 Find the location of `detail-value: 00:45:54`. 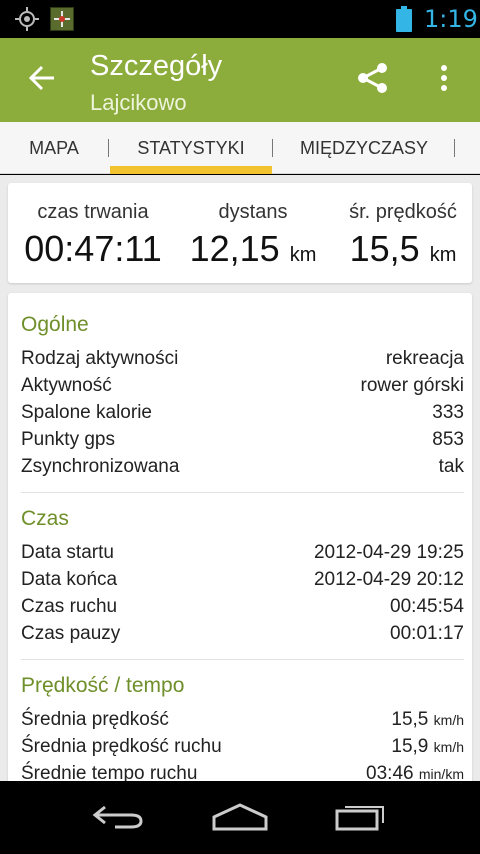

detail-value: 00:45:54 is located at coordinates (427, 606).